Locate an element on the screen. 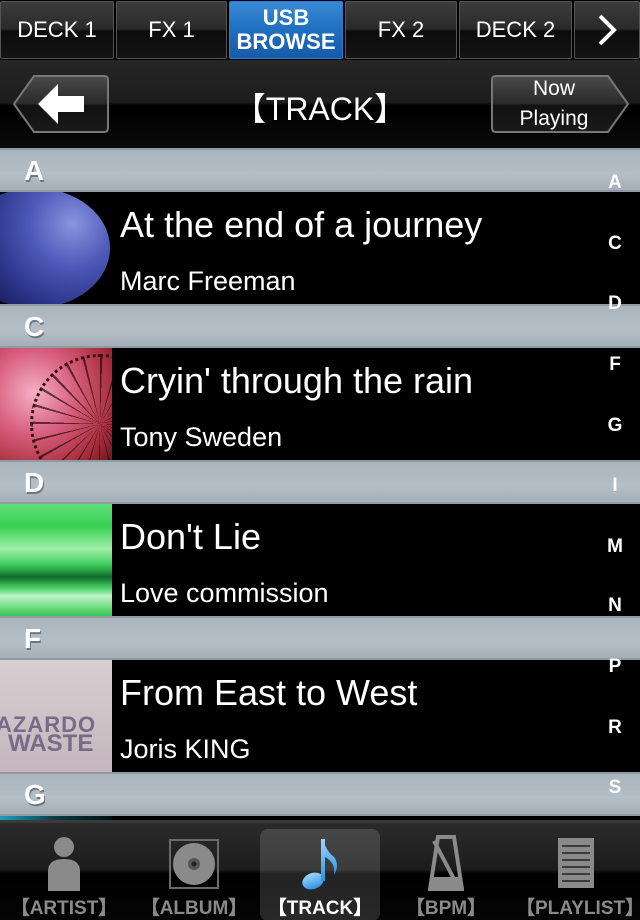  bottom-tab-bpm-label: 【BPM】 is located at coordinates (446, 908).